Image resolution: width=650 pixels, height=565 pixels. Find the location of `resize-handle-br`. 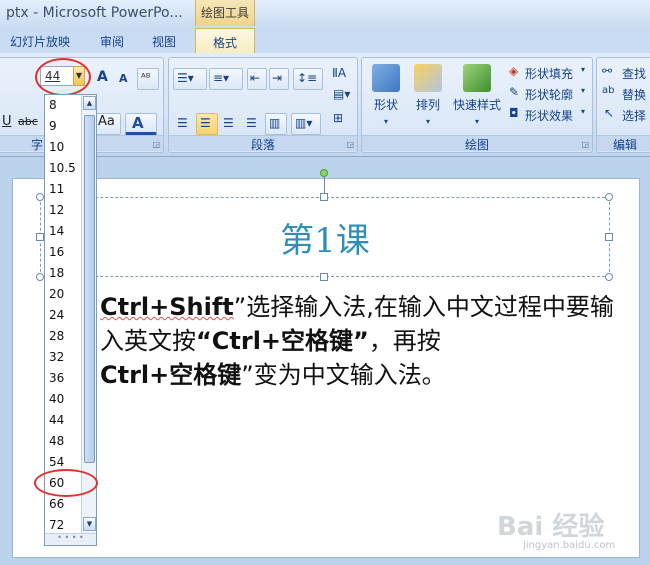

resize-handle-br is located at coordinates (609, 277).